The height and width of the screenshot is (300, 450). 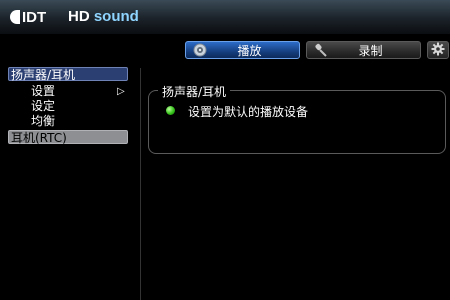 What do you see at coordinates (321, 50) in the screenshot?
I see `microphone-icon` at bounding box center [321, 50].